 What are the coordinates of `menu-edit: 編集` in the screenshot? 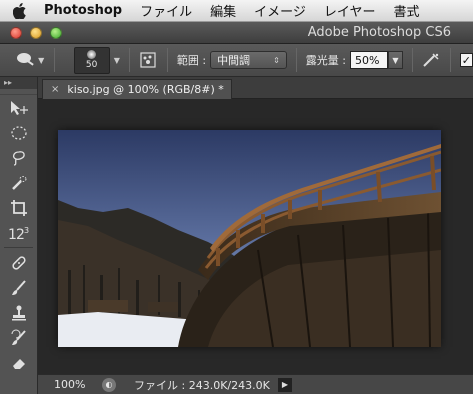 It's located at (223, 10).